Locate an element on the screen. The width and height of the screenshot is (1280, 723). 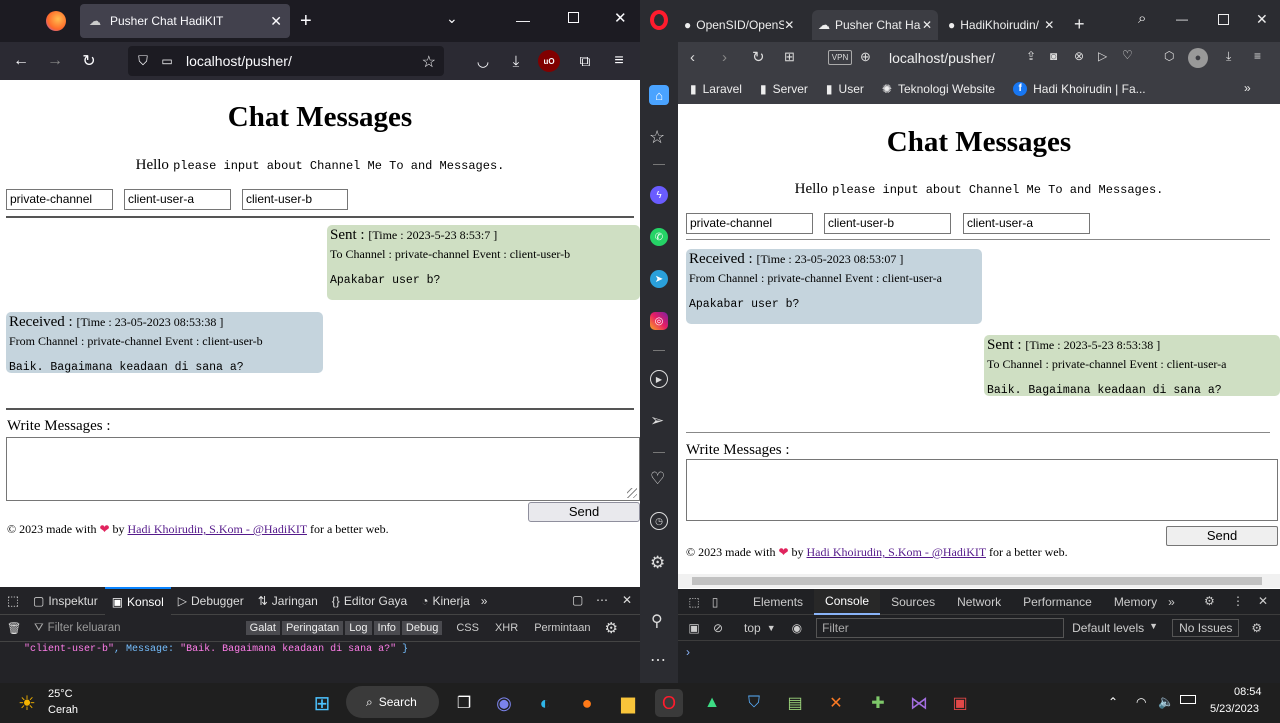
page-info-icon: ▭ is located at coordinates (167, 61).